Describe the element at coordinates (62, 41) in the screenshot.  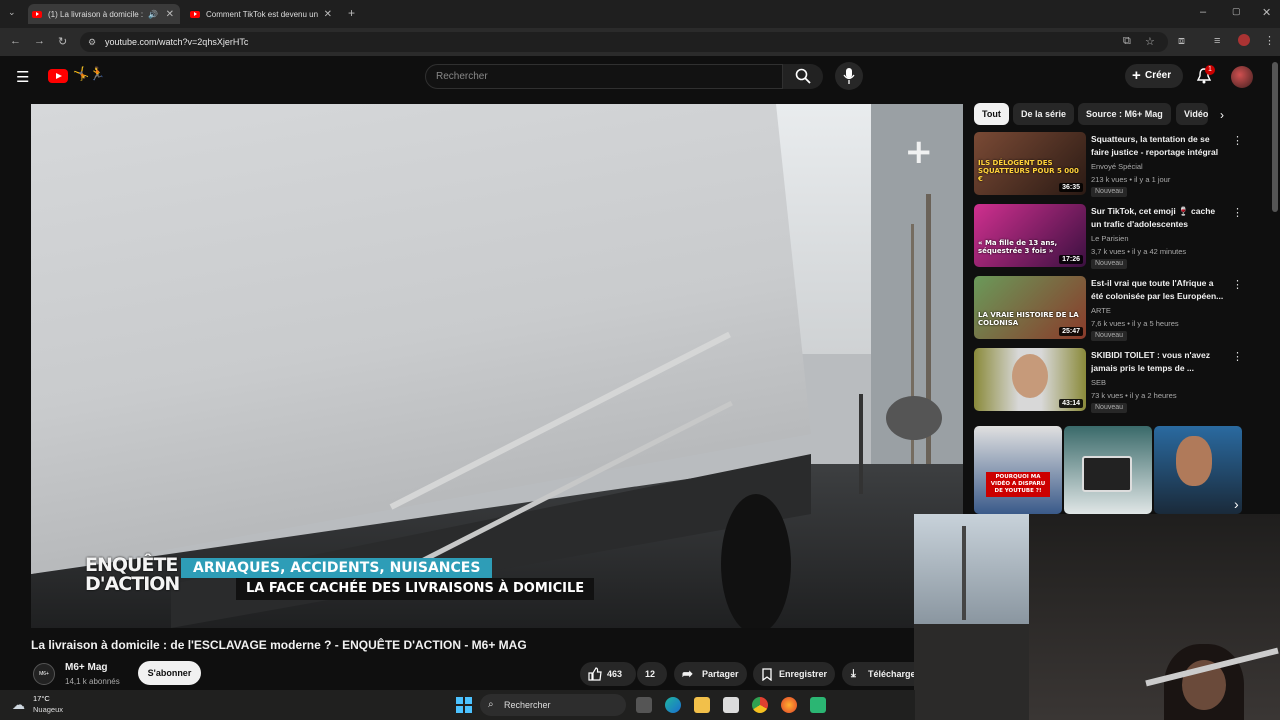
I see `reload-icon: ↻` at that location.